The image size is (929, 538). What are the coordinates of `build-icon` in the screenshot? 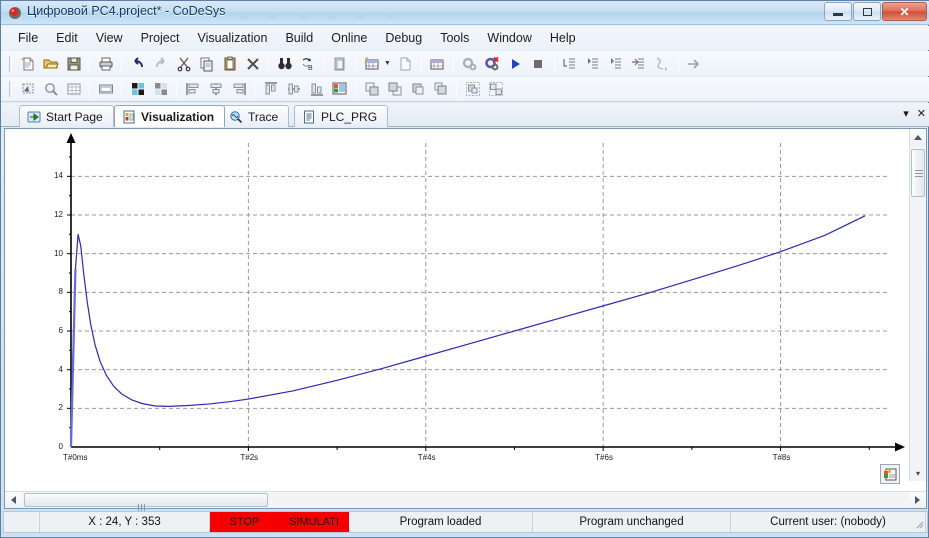 It's located at (371, 63).